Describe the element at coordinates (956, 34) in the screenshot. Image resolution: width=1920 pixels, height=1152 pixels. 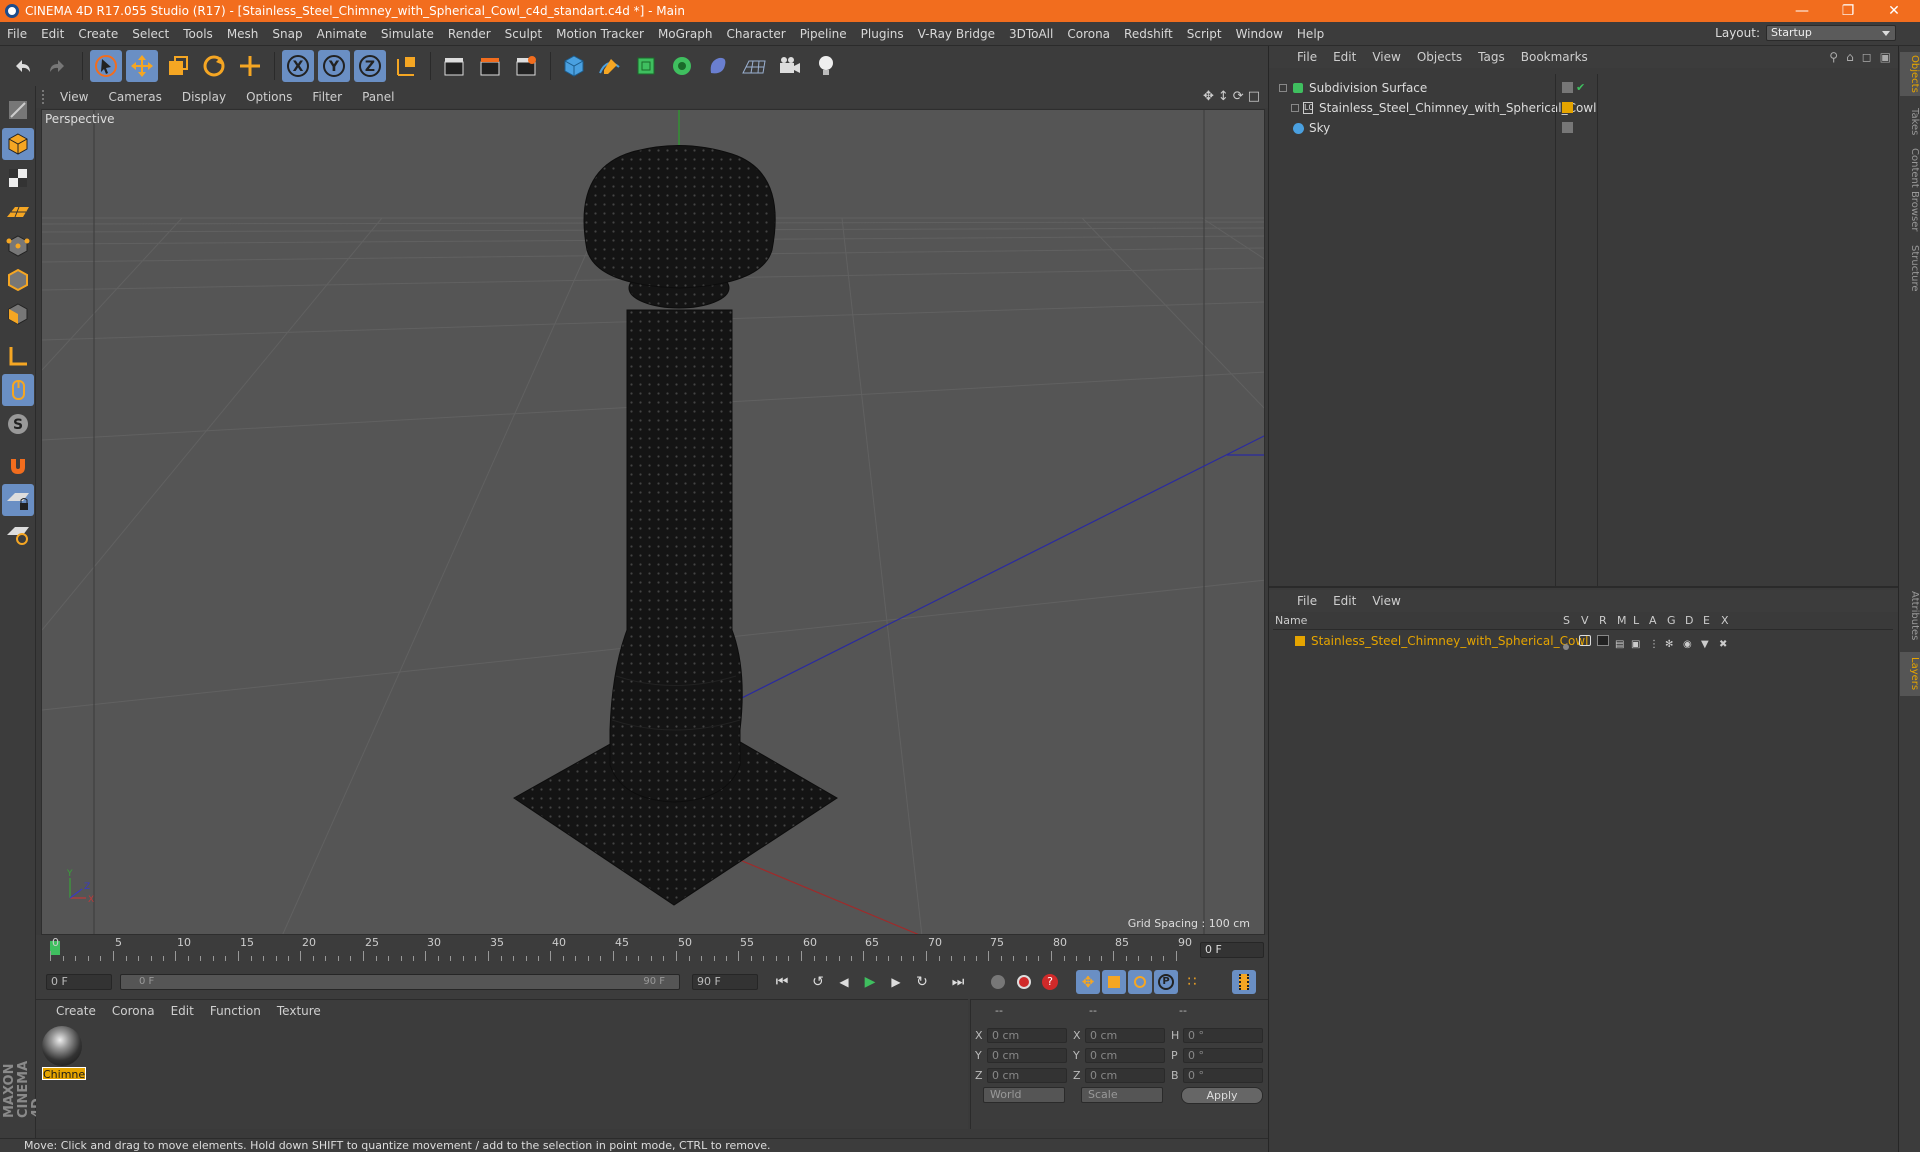
I see `menu-vray-bridge: V-Ray Bridge` at that location.